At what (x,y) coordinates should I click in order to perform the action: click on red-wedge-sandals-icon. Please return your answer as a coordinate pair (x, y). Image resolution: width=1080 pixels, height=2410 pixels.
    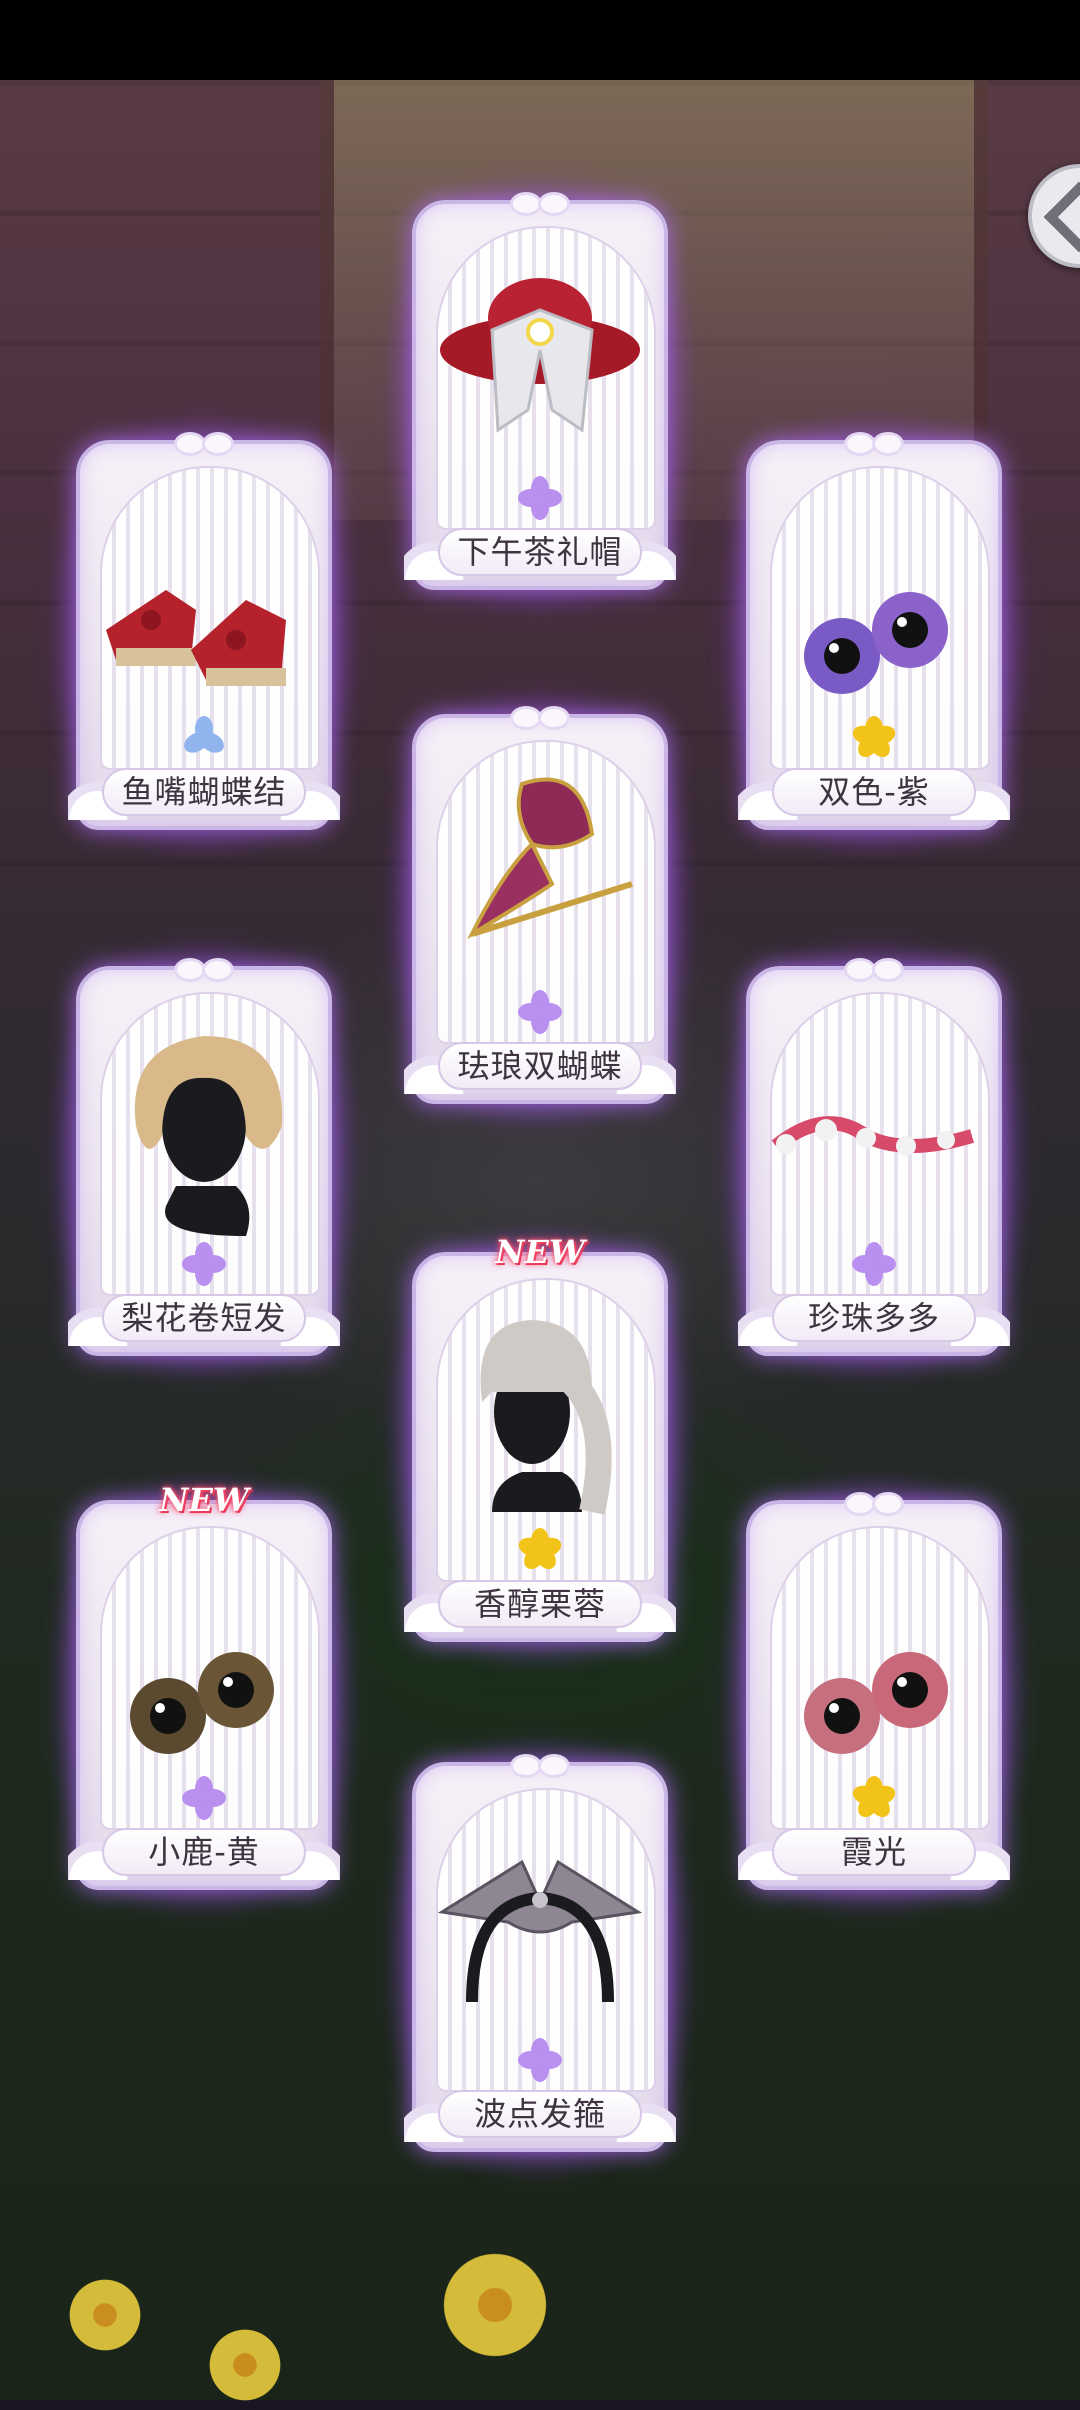
    Looking at the image, I should click on (196, 638).